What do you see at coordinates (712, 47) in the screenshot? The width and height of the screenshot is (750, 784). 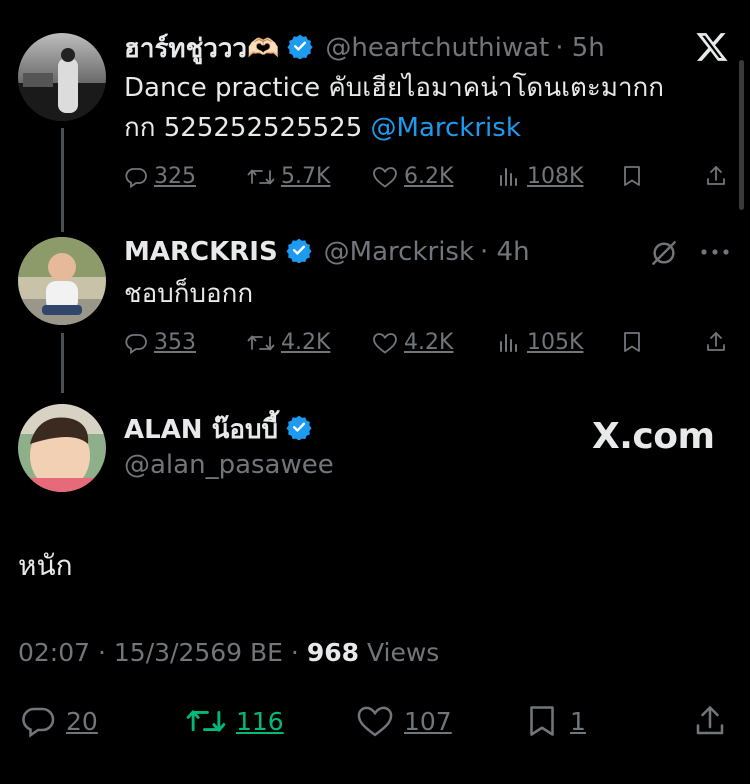 I see `x-logo-icon` at bounding box center [712, 47].